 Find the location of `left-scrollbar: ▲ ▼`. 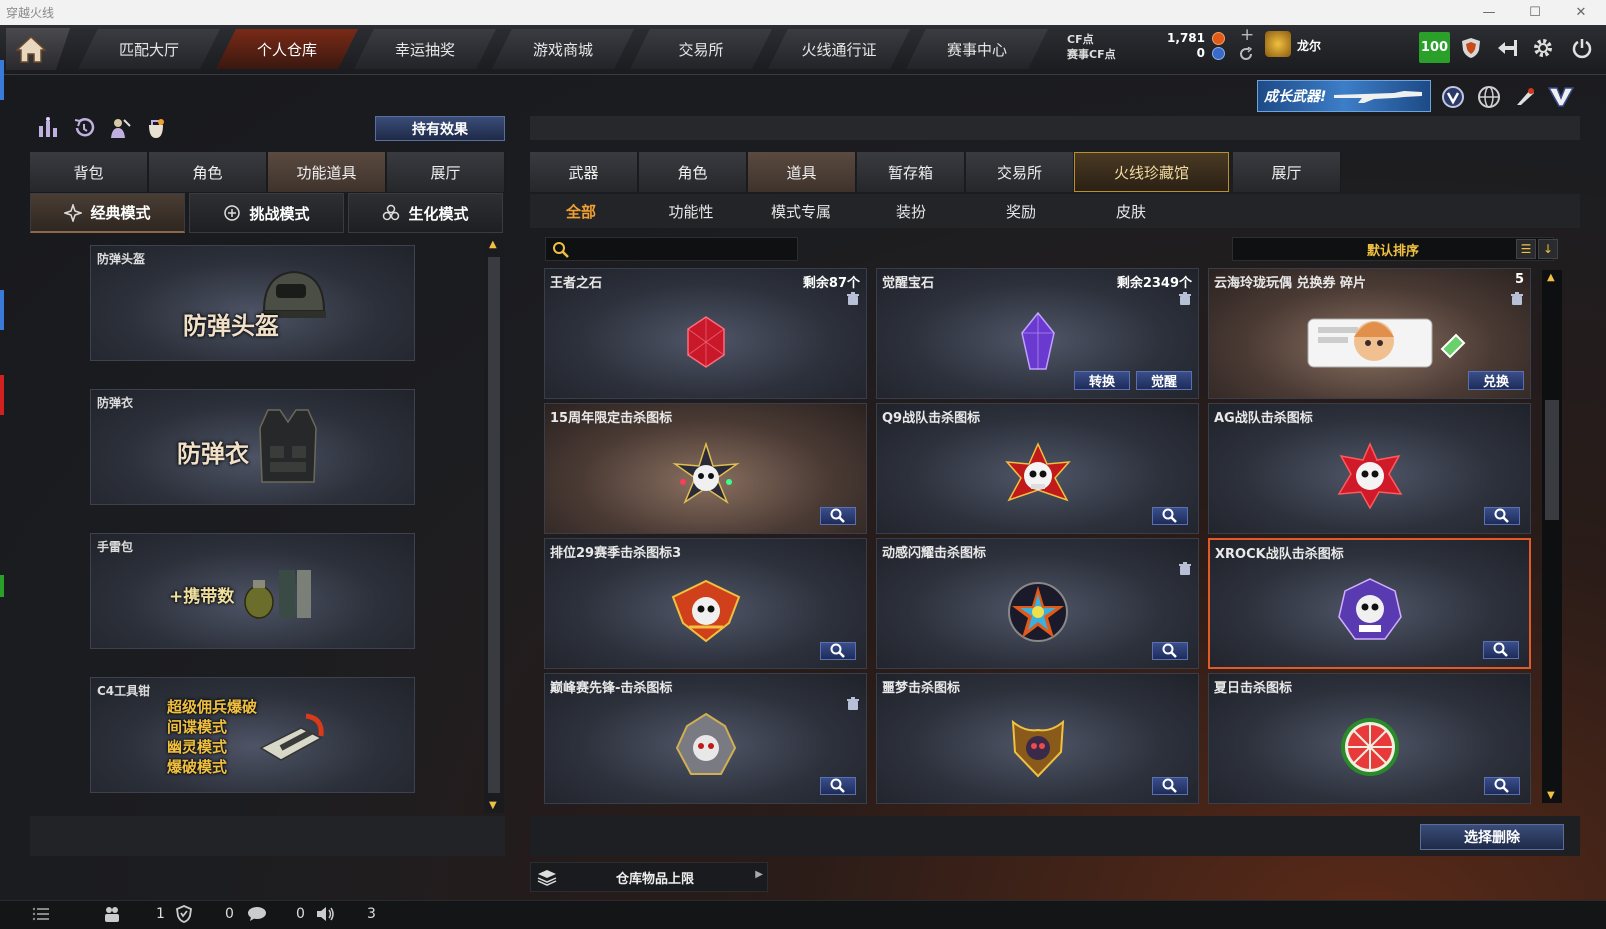

left-scrollbar: ▲ ▼ is located at coordinates (494, 525).